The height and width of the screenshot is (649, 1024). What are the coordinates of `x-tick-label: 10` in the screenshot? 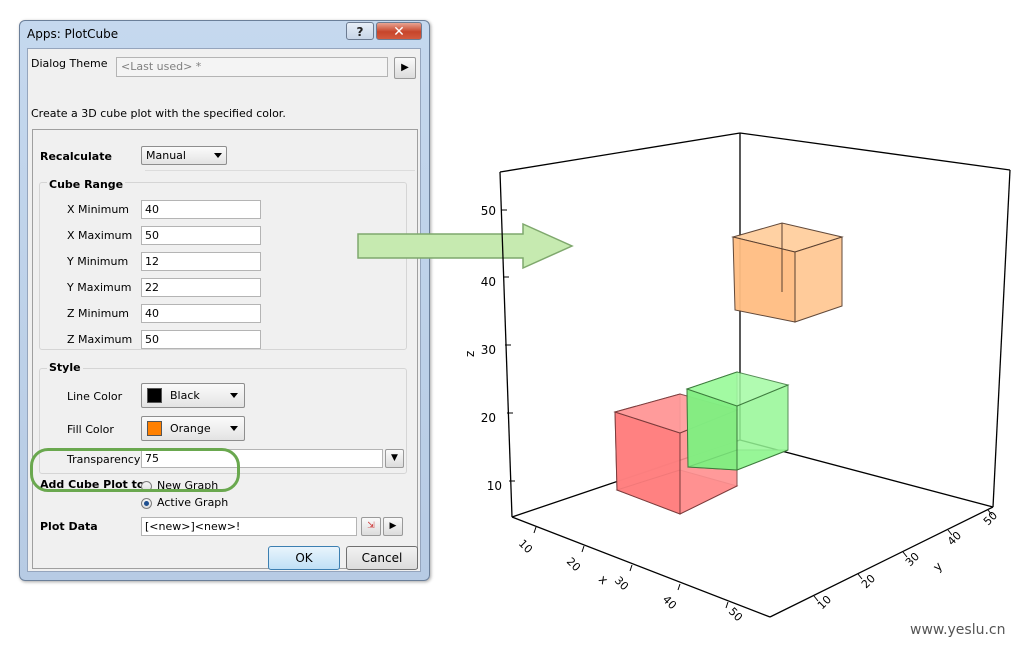 It's located at (525, 546).